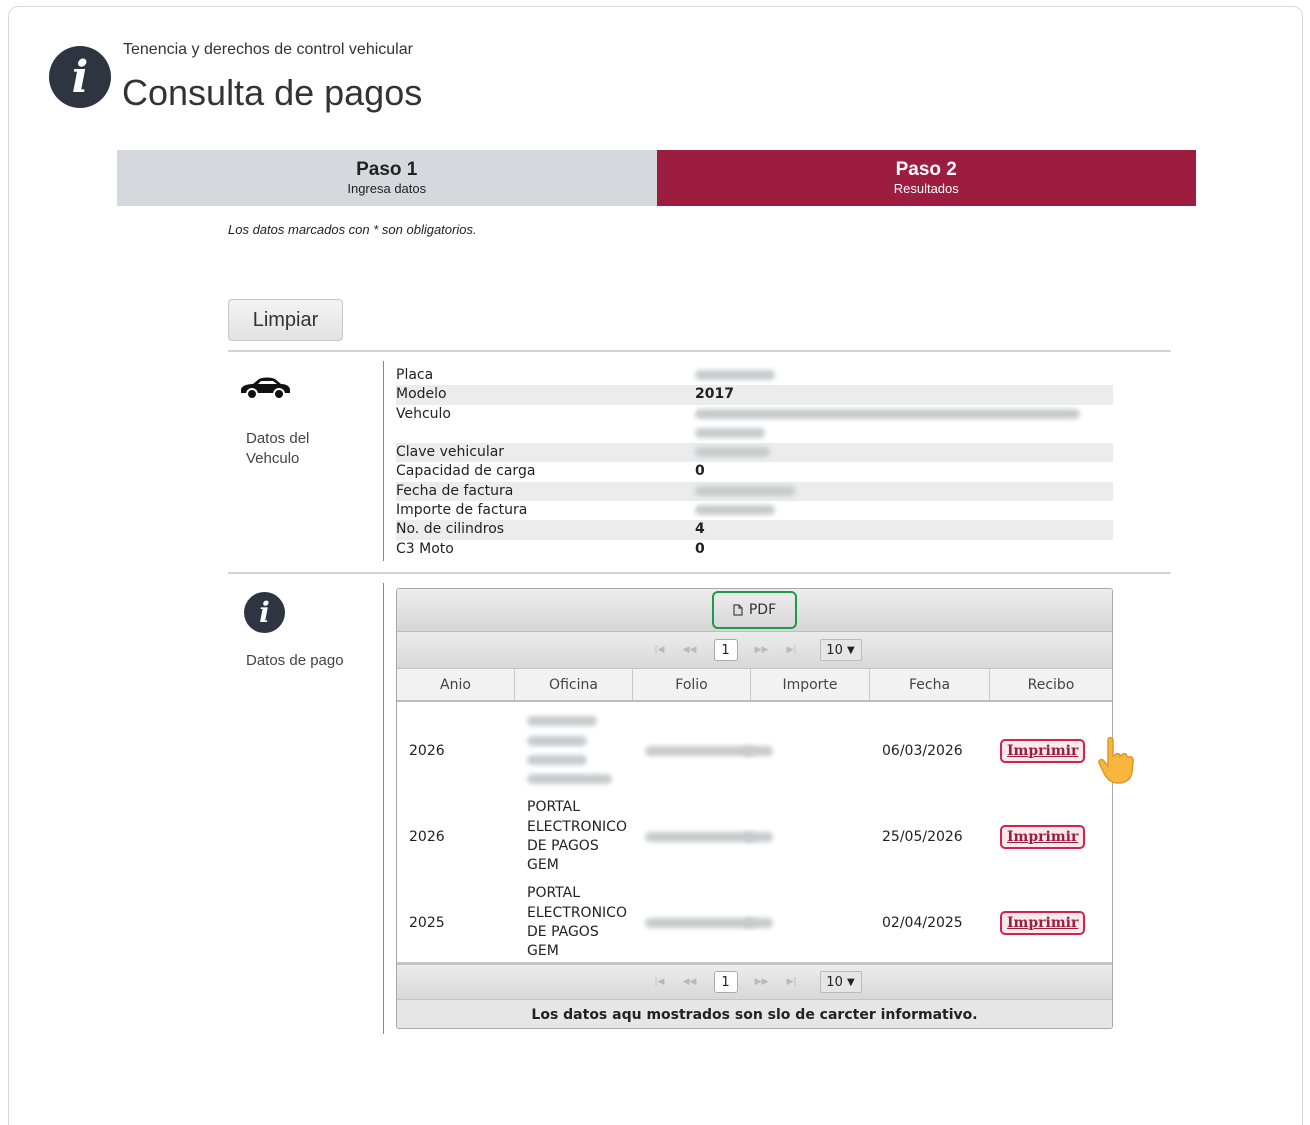  What do you see at coordinates (265, 388) in the screenshot?
I see `car-icon` at bounding box center [265, 388].